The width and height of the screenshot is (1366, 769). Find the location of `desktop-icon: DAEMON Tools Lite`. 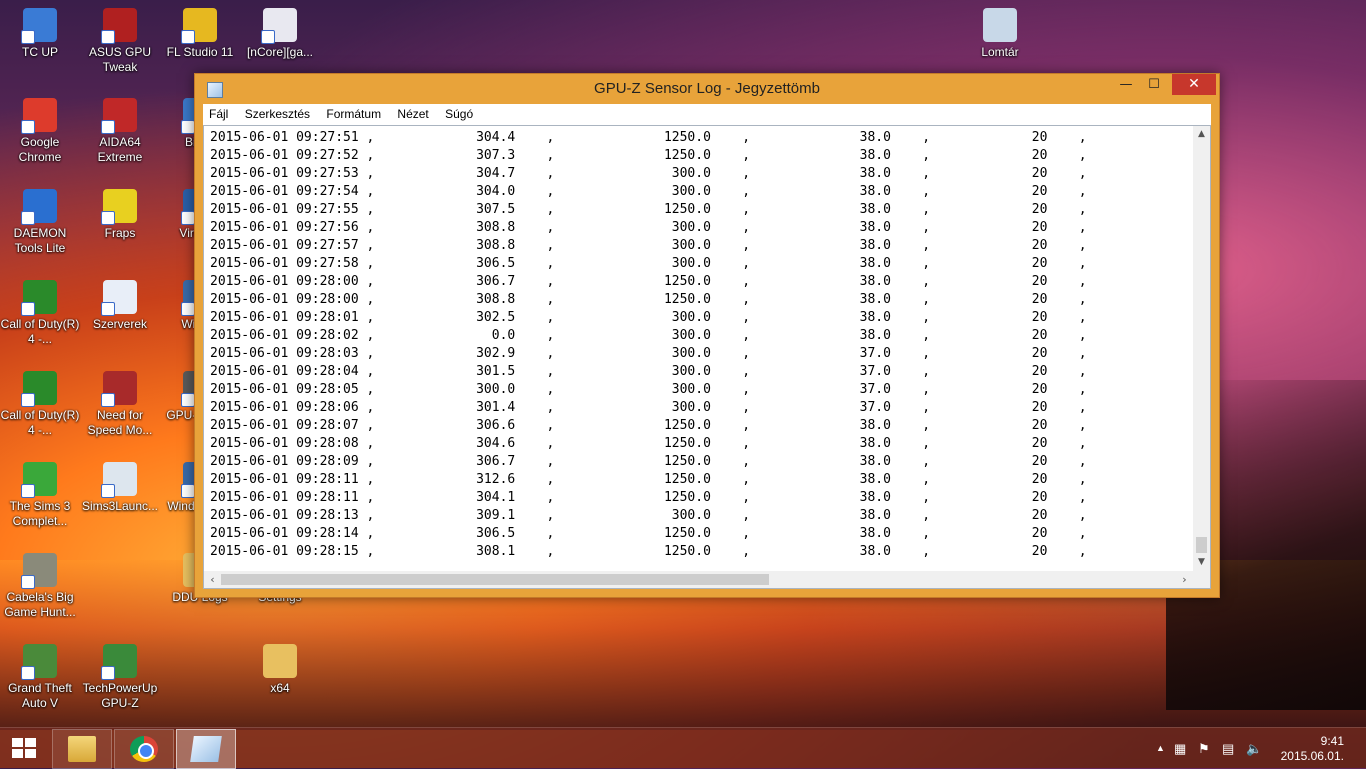

desktop-icon: DAEMON Tools Lite is located at coordinates (40, 222).